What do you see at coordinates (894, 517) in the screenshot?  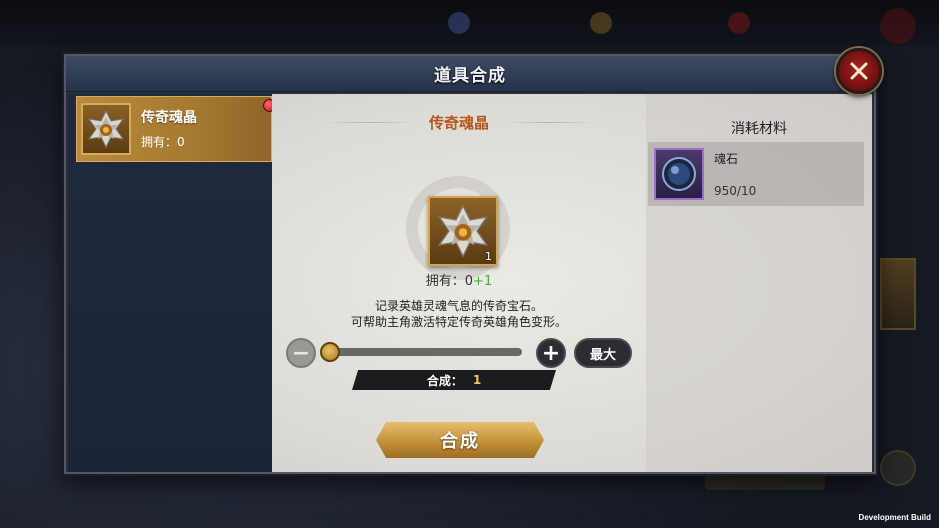 I see `development-build-label: Development Build` at bounding box center [894, 517].